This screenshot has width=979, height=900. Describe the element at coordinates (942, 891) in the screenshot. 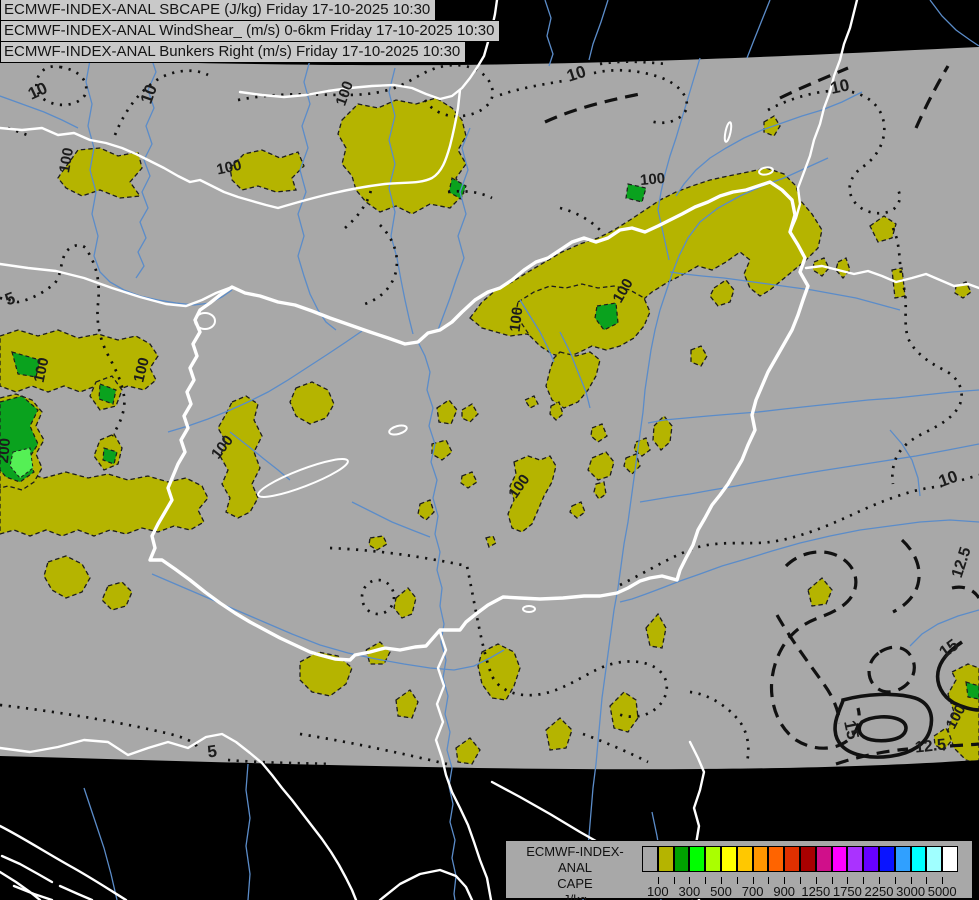

I see `legend-tick-label: 5000` at that location.